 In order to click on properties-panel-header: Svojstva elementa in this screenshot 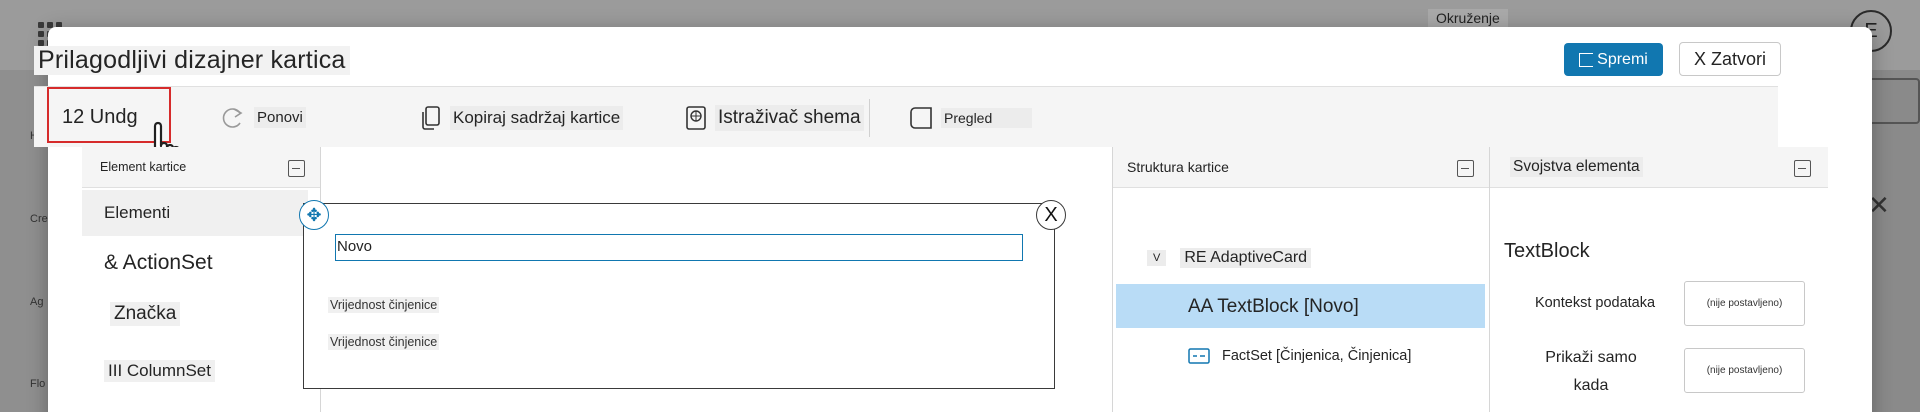, I will do `click(1659, 167)`.